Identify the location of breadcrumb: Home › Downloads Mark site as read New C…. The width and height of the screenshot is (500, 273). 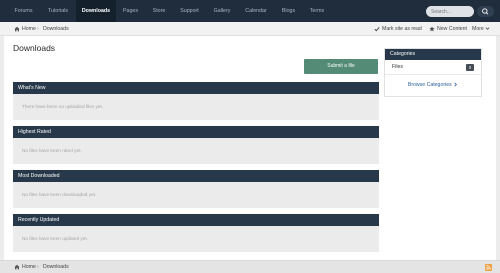
(250, 29).